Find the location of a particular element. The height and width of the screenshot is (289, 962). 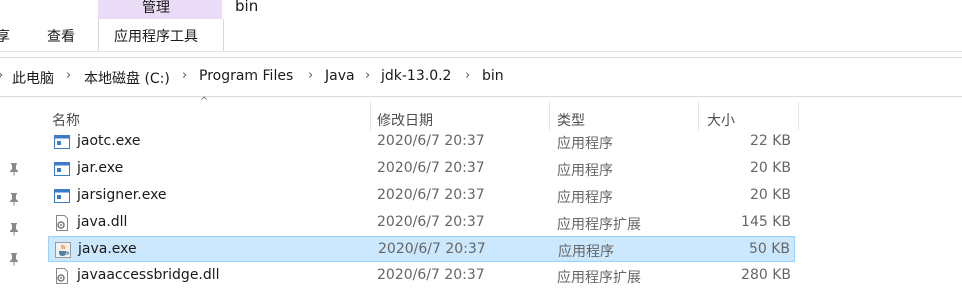

file-row: jaotc.exe 2020/6/7 20:37 应用程序 22 KB is located at coordinates (421, 142).